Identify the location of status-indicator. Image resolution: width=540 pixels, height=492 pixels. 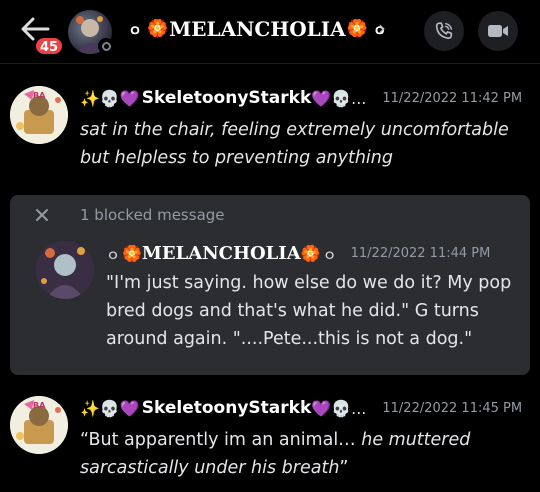
(106, 46).